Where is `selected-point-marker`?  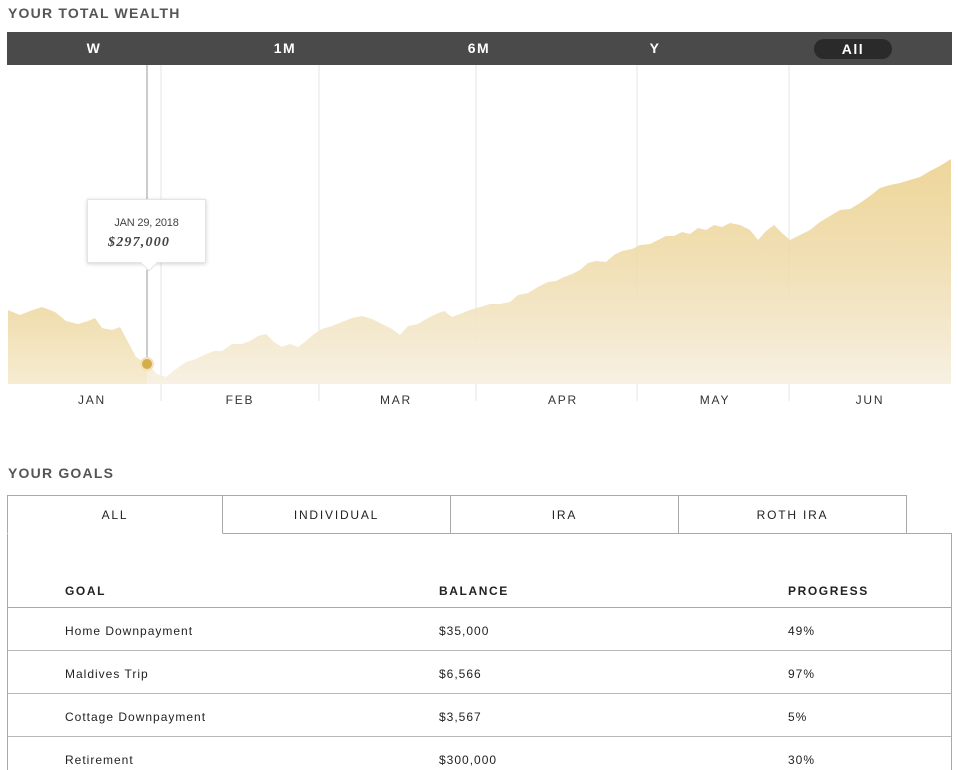
selected-point-marker is located at coordinates (147, 364).